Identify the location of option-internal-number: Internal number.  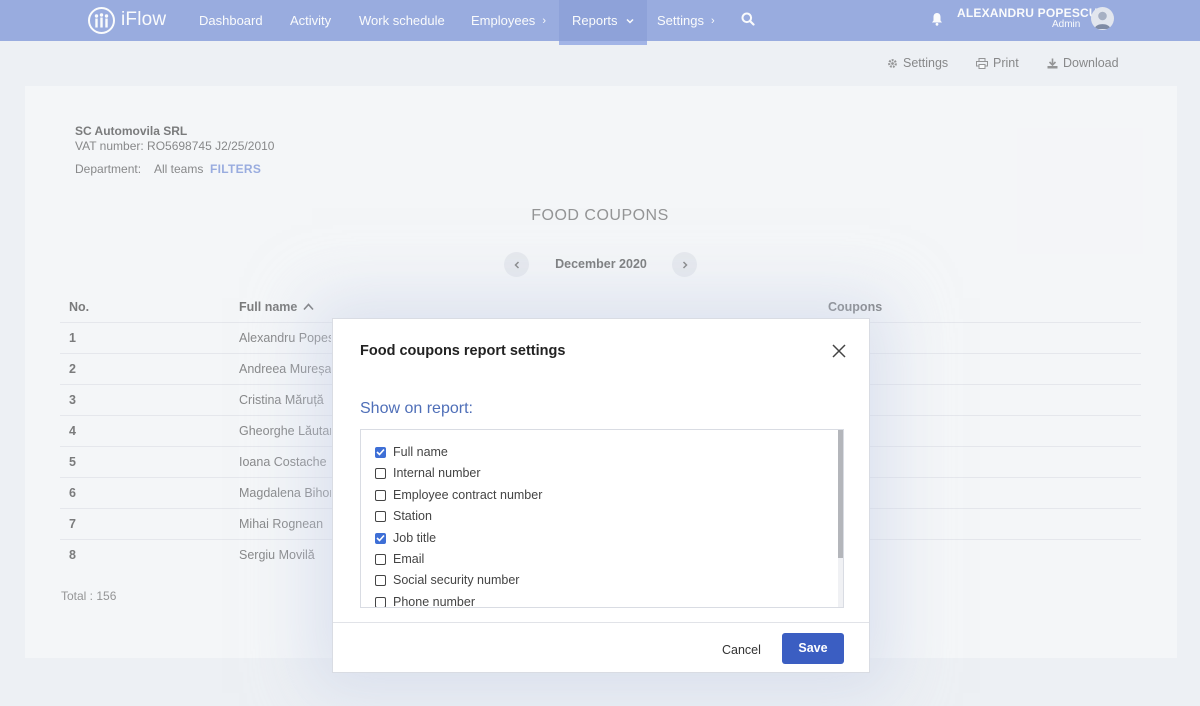
(428, 473).